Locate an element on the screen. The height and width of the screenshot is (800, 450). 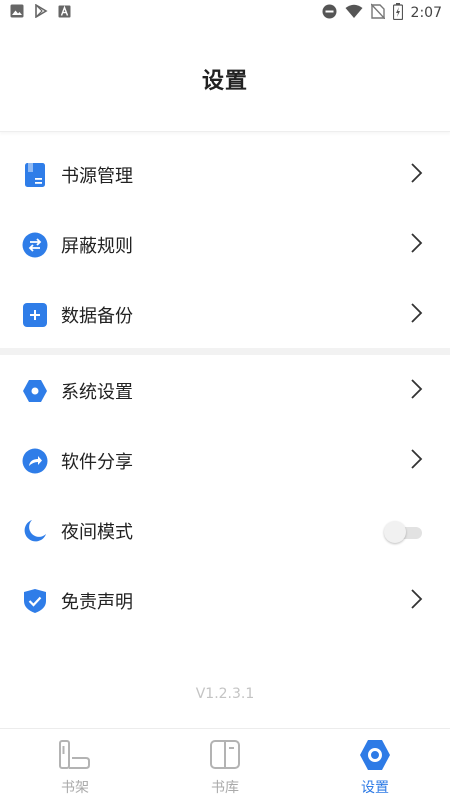
settings-row-label: 书源管理 is located at coordinates (97, 176).